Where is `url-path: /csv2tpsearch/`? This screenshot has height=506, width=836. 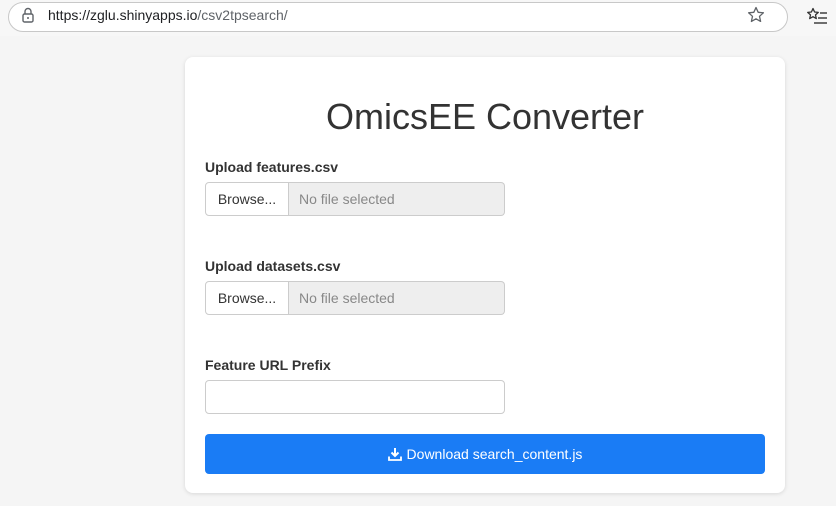
url-path: /csv2tpsearch/ is located at coordinates (242, 15).